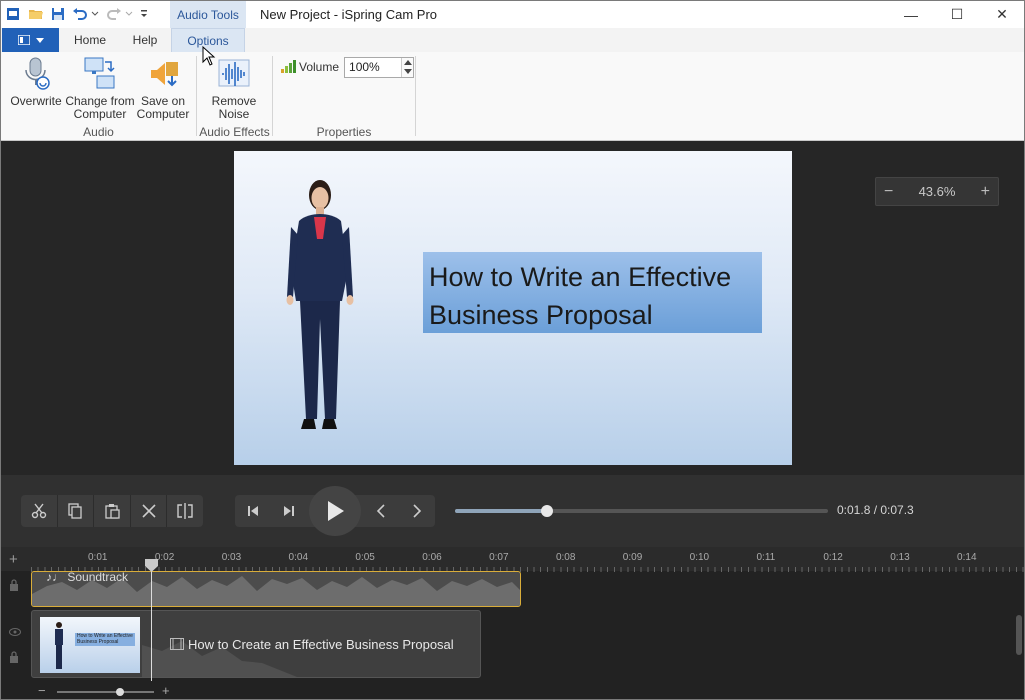  What do you see at coordinates (36, 74) in the screenshot?
I see `microphone-icon` at bounding box center [36, 74].